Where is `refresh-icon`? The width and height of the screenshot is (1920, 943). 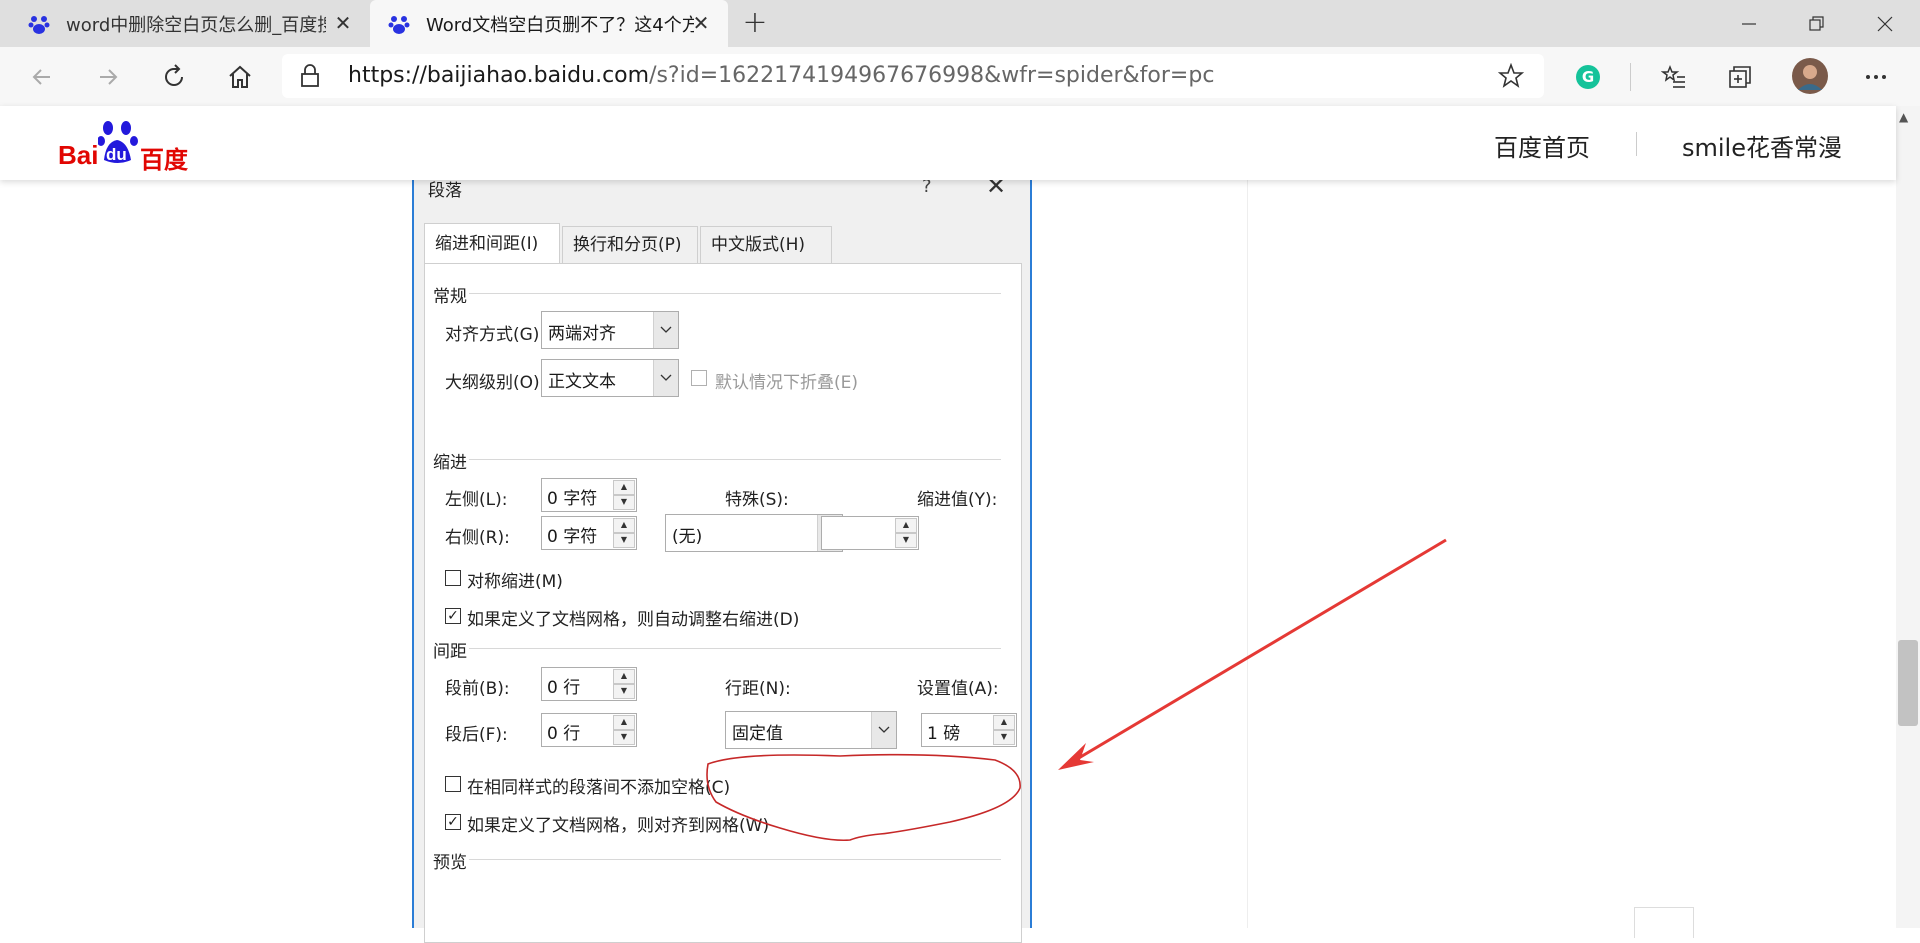
refresh-icon is located at coordinates (174, 77).